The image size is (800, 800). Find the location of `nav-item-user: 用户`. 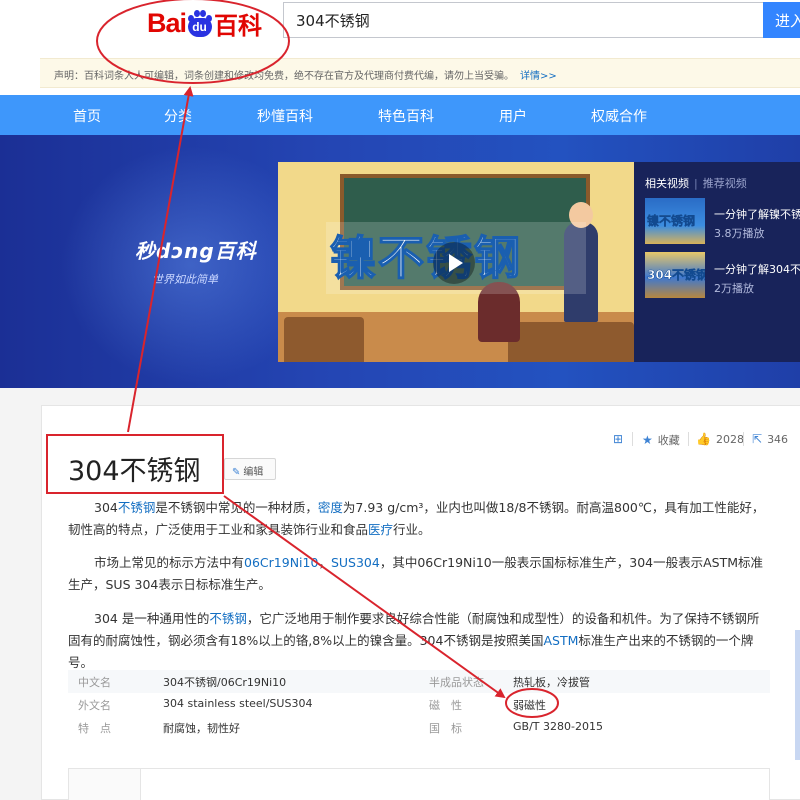

nav-item-user: 用户 is located at coordinates (513, 116).